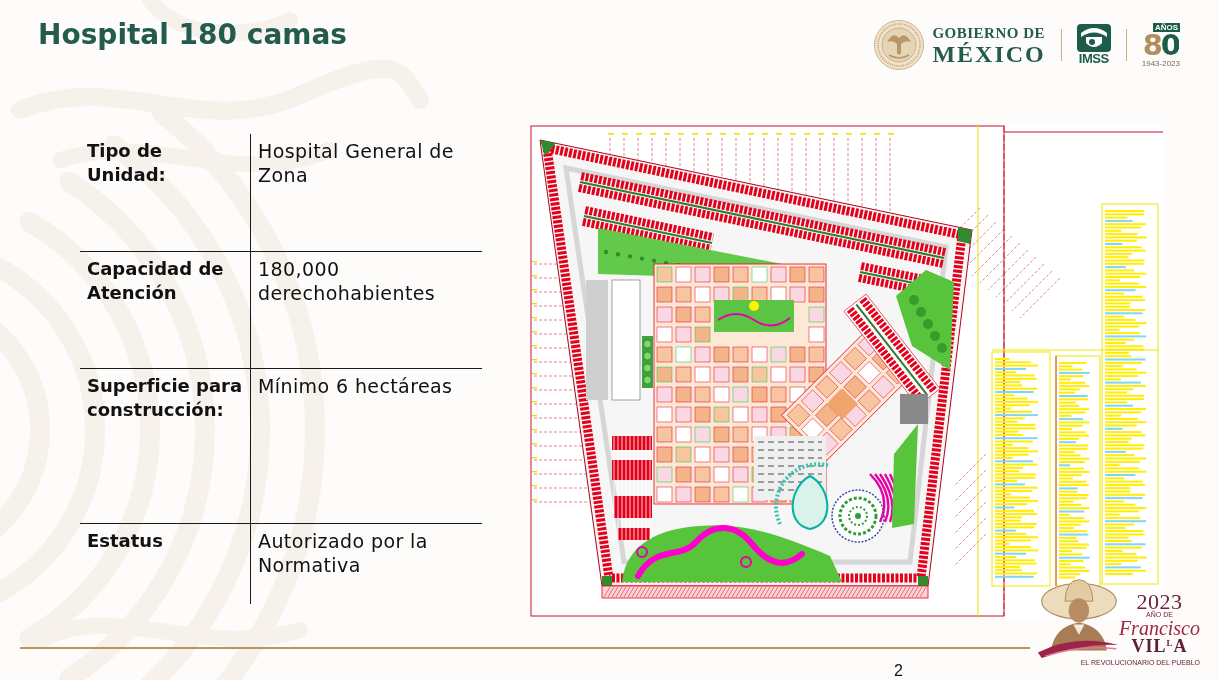 This screenshot has height=680, width=1218. I want to click on logo-name: Francisco, so click(1159, 628).